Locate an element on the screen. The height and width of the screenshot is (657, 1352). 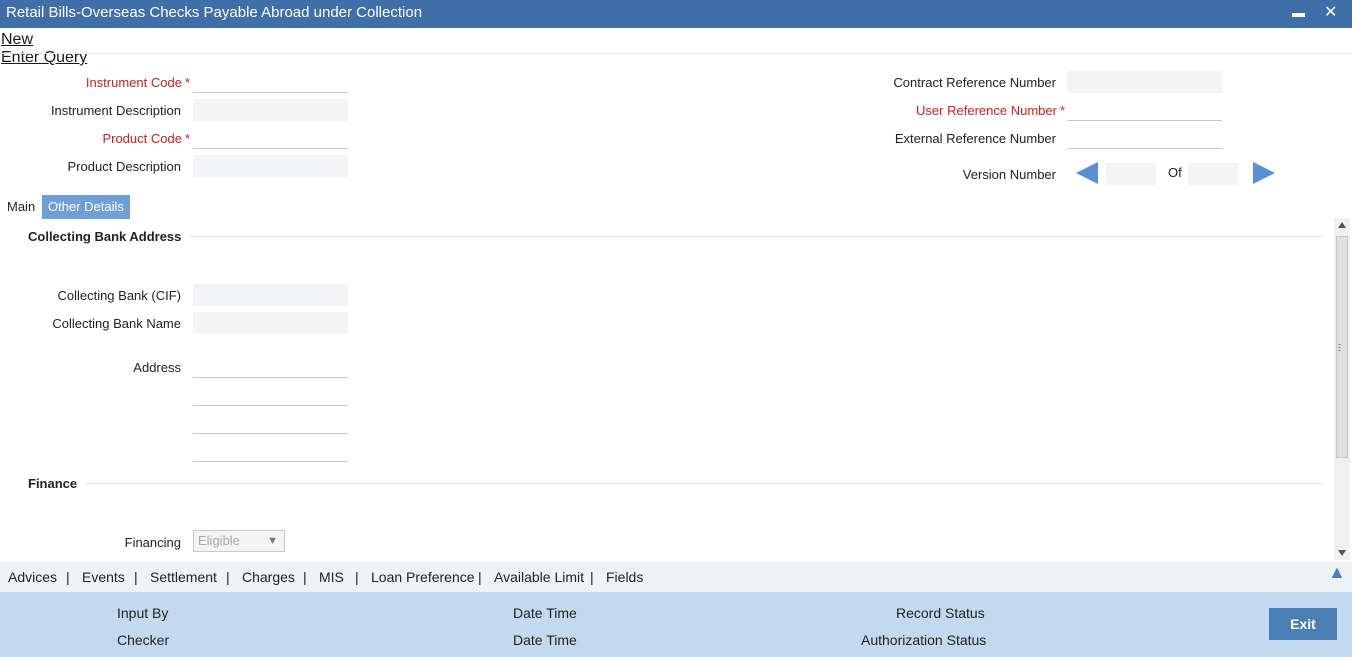
of-label: Of is located at coordinates (1175, 172).